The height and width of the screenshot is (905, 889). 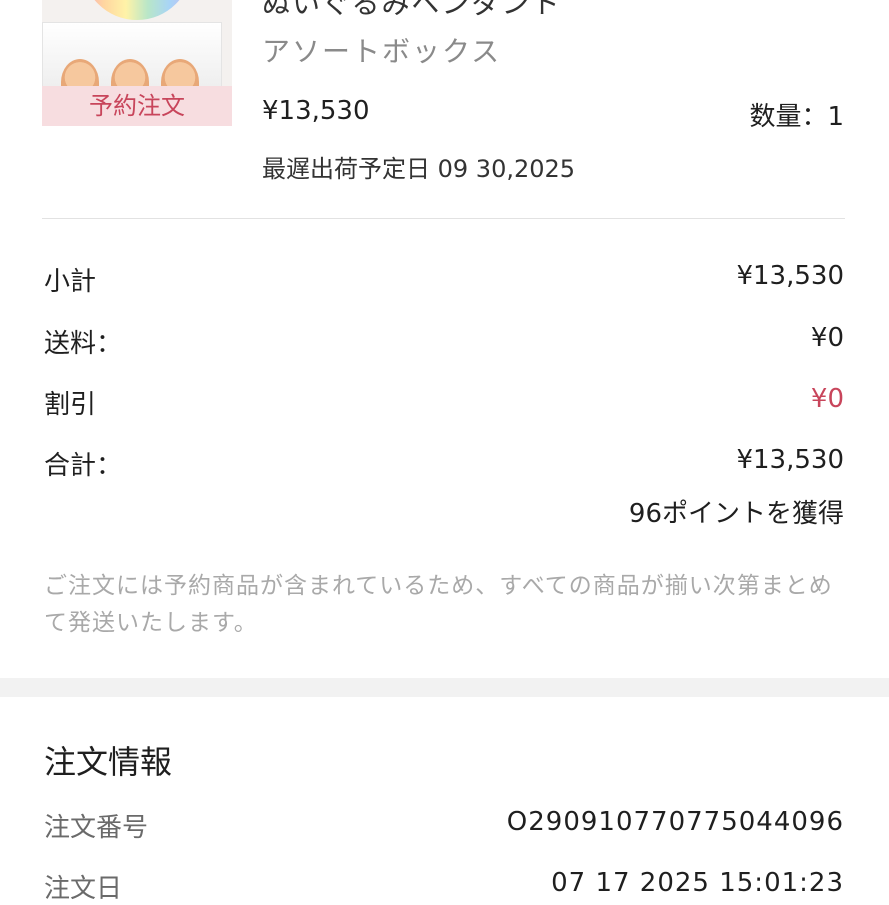 What do you see at coordinates (83, 344) in the screenshot?
I see `shipping-label: 送料：` at bounding box center [83, 344].